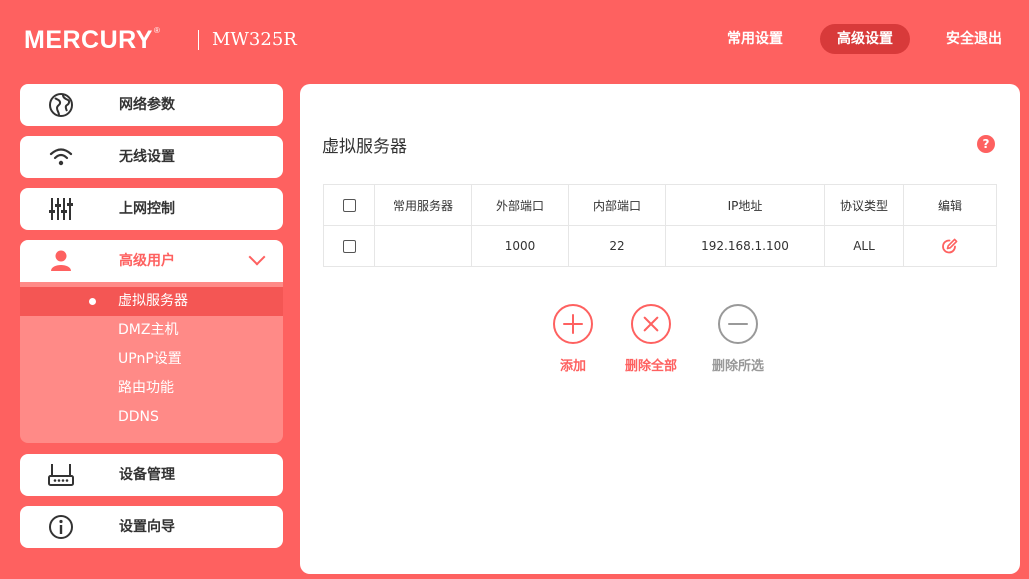 This screenshot has width=1029, height=579. Describe the element at coordinates (865, 39) in the screenshot. I see `nav-advanced-settings: 高级设置` at that location.